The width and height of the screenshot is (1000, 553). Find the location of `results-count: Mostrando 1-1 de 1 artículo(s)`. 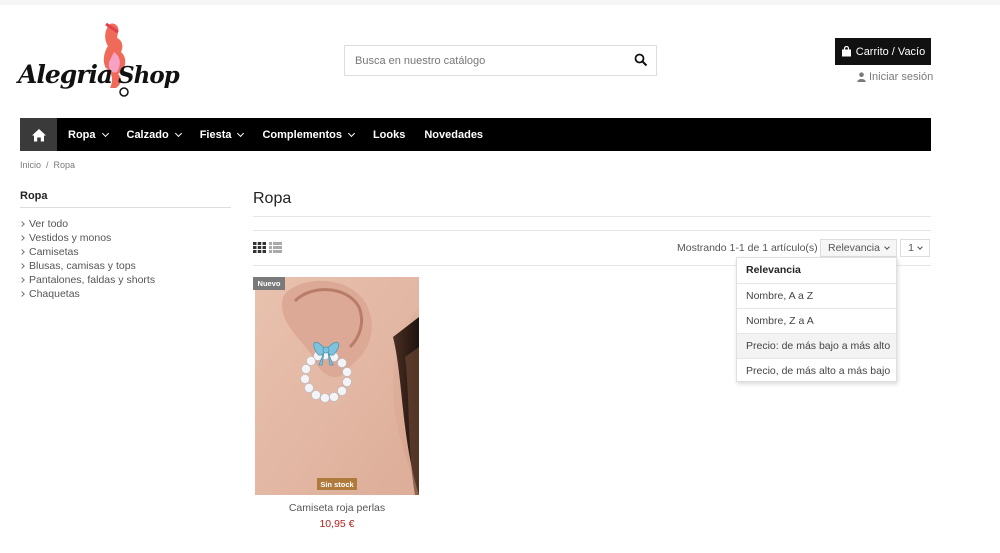

results-count: Mostrando 1-1 de 1 artículo(s) is located at coordinates (747, 248).